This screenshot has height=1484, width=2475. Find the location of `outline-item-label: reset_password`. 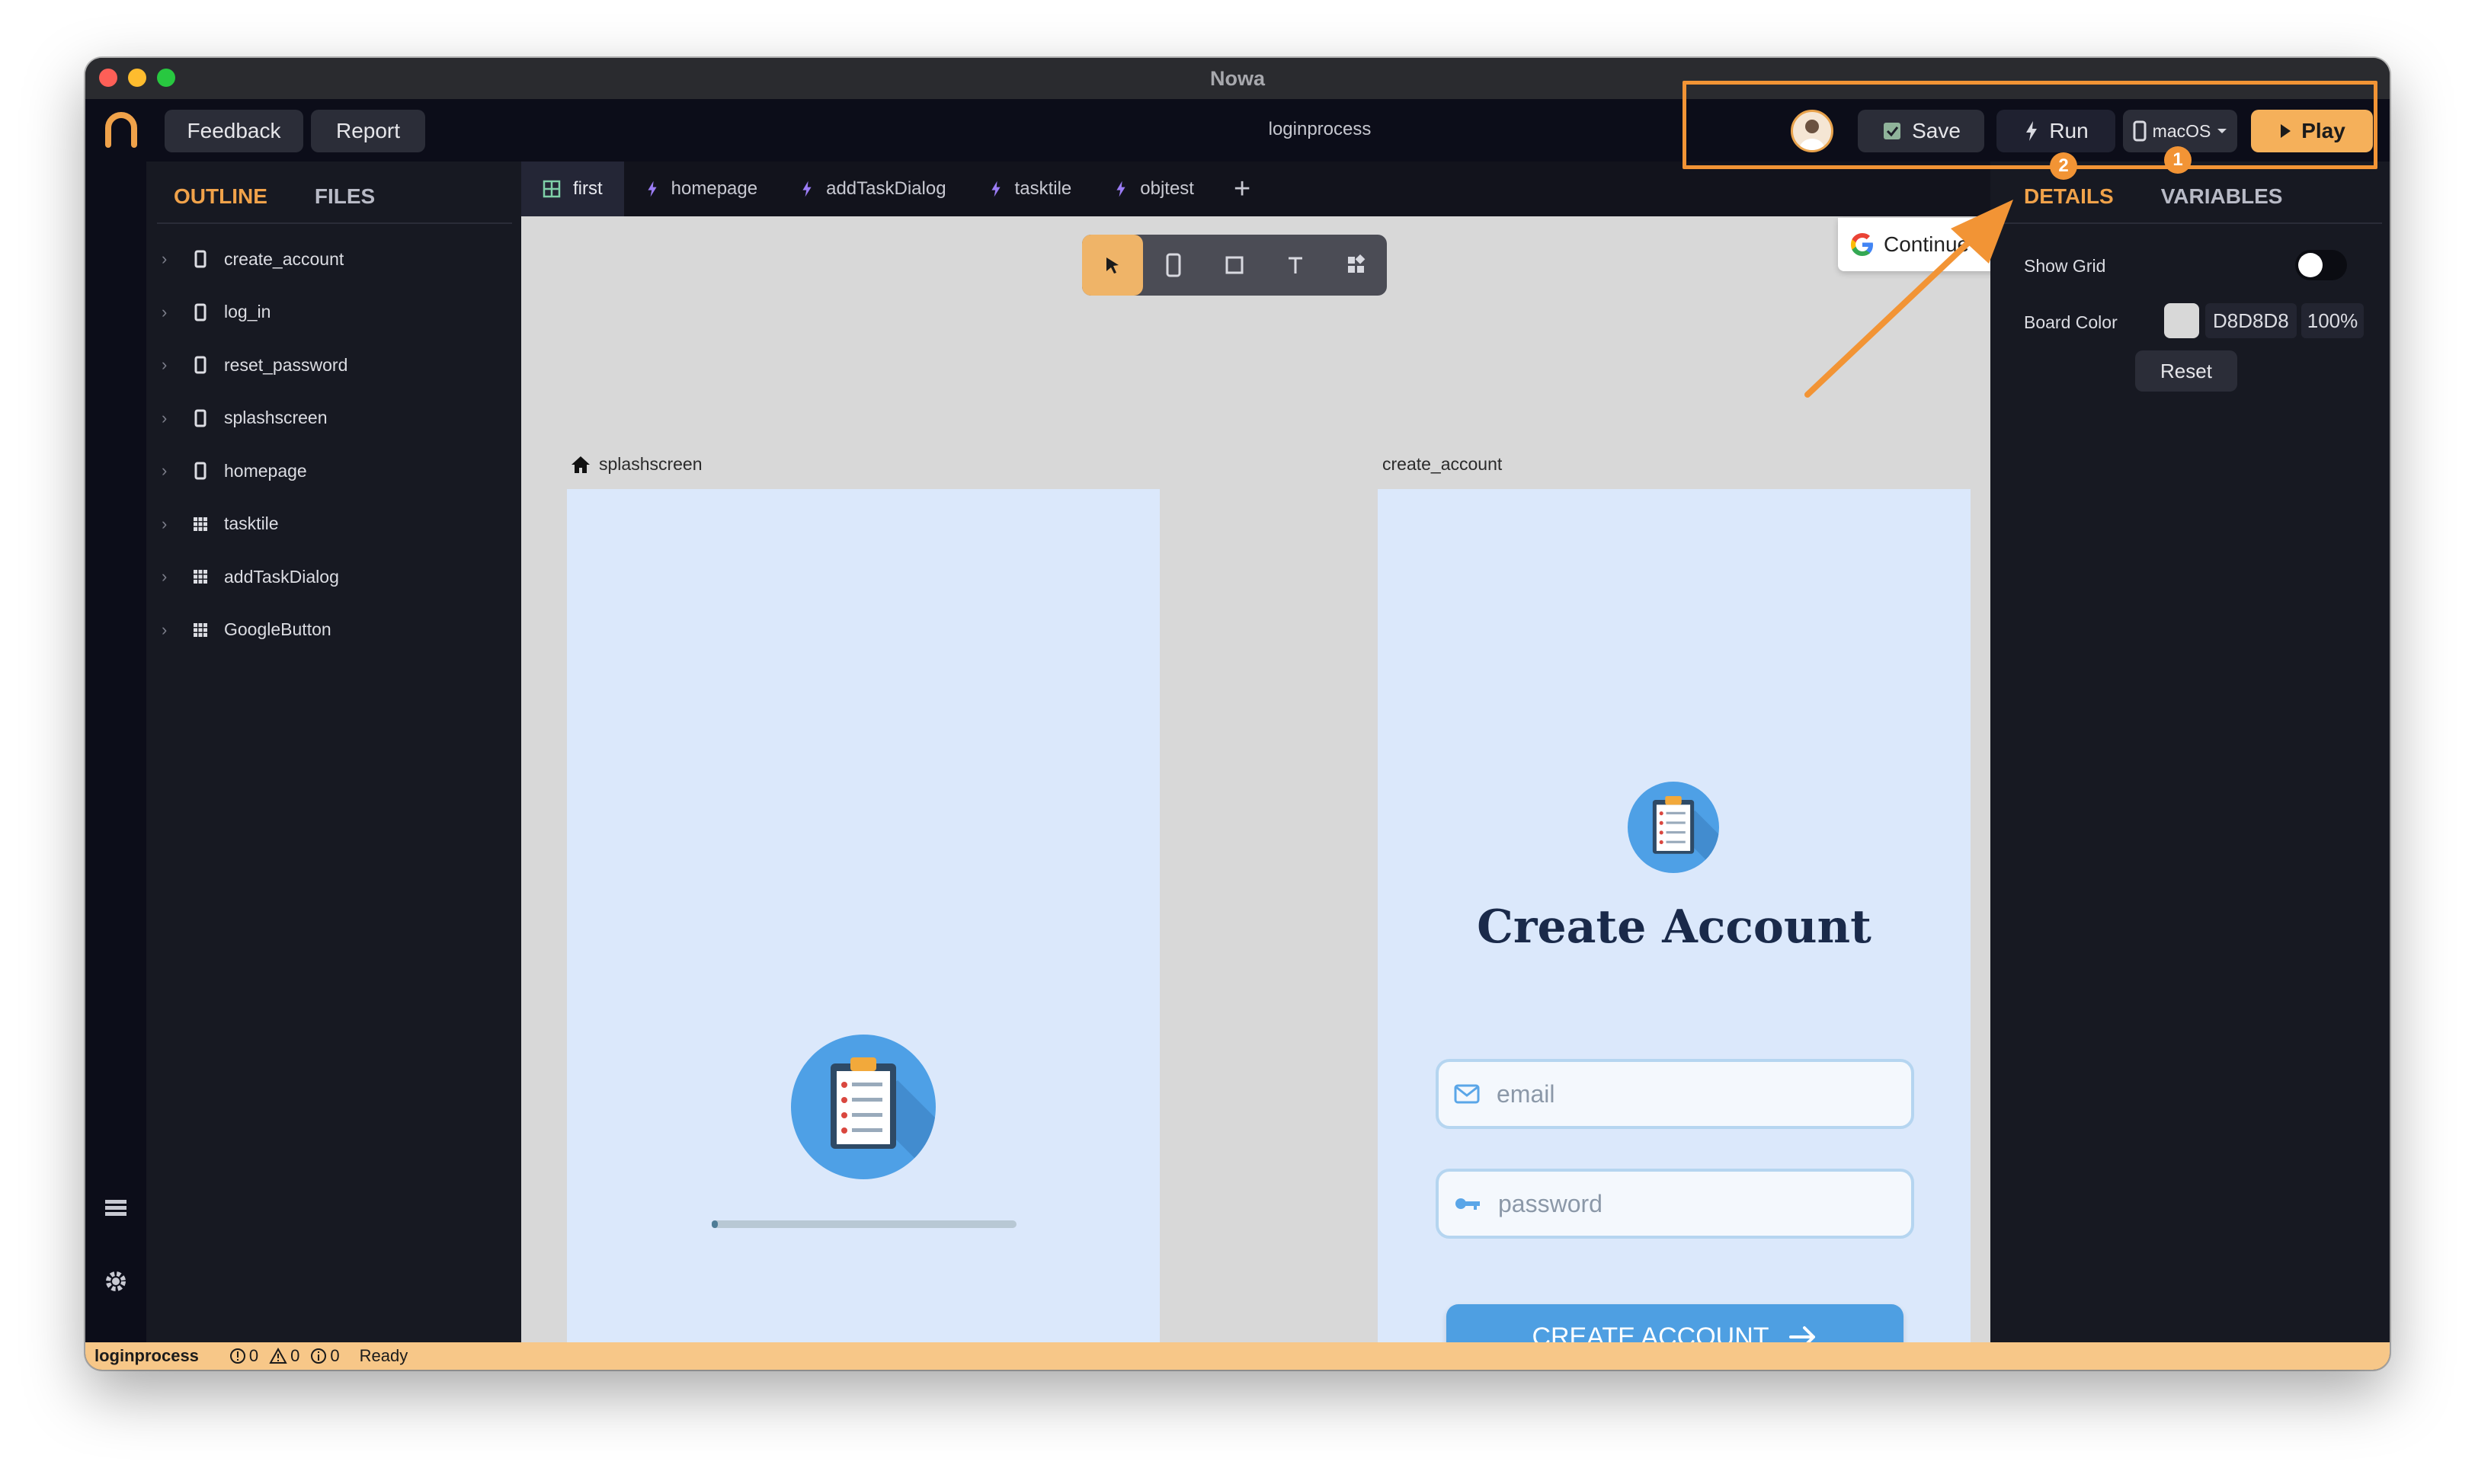

outline-item-label: reset_password is located at coordinates (286, 364).